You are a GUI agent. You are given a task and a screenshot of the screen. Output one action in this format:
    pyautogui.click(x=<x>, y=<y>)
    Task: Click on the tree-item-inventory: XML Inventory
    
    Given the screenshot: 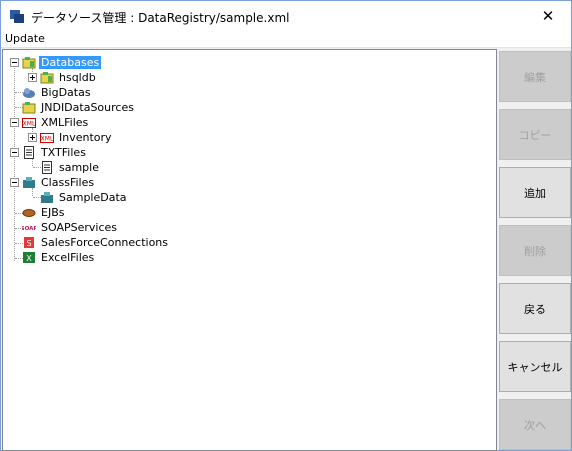 What is the action you would take?
    pyautogui.click(x=77, y=137)
    